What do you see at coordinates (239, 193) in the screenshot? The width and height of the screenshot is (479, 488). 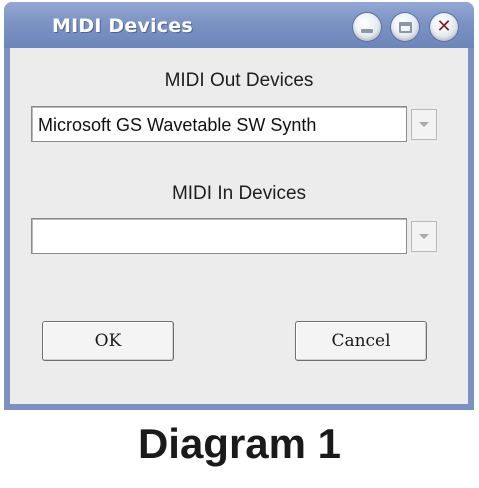 I see `midi-in-label: MIDI In Devices` at bounding box center [239, 193].